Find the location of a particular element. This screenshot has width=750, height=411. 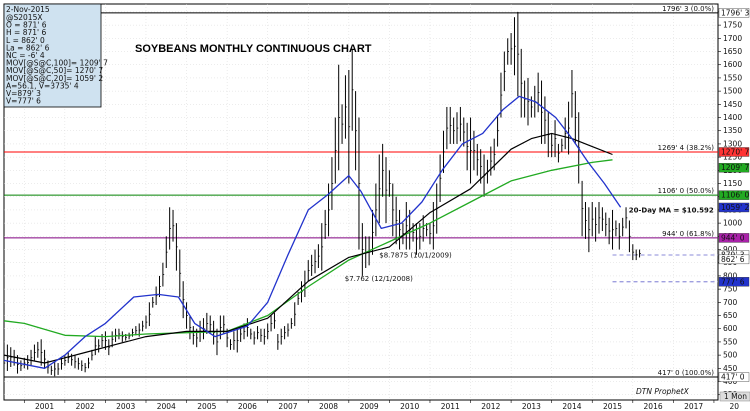

price-box-label: 1209' 7 is located at coordinates (735, 167).